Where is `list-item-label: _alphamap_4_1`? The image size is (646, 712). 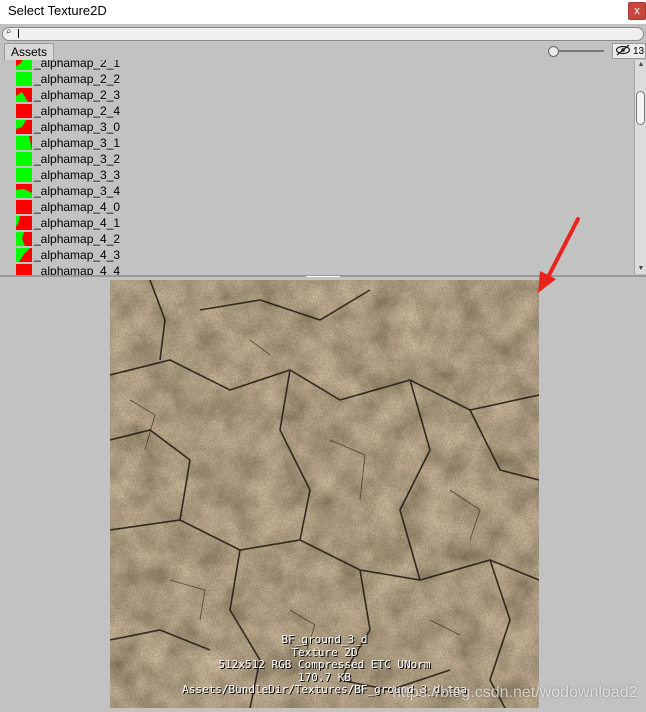
list-item-label: _alphamap_4_1 is located at coordinates (77, 223).